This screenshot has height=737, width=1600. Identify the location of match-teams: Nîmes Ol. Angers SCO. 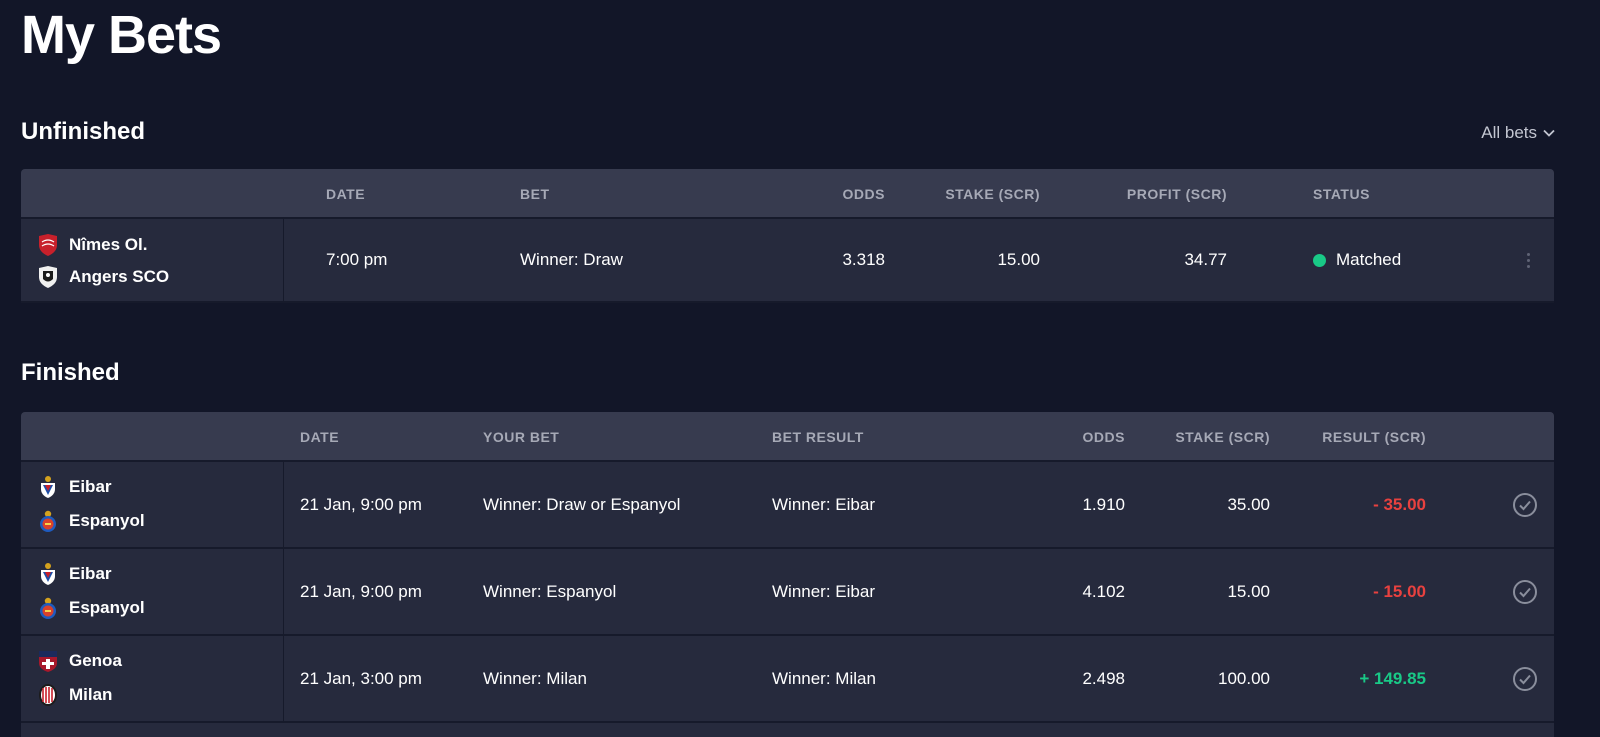
(157, 260).